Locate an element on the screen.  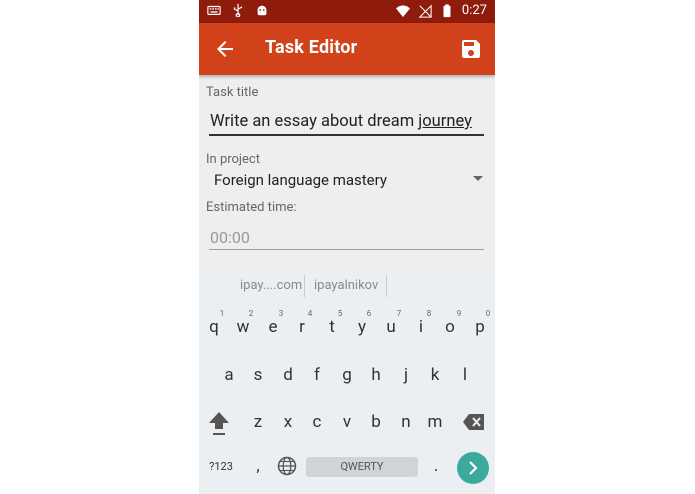
back-arrow-icon is located at coordinates (225, 49).